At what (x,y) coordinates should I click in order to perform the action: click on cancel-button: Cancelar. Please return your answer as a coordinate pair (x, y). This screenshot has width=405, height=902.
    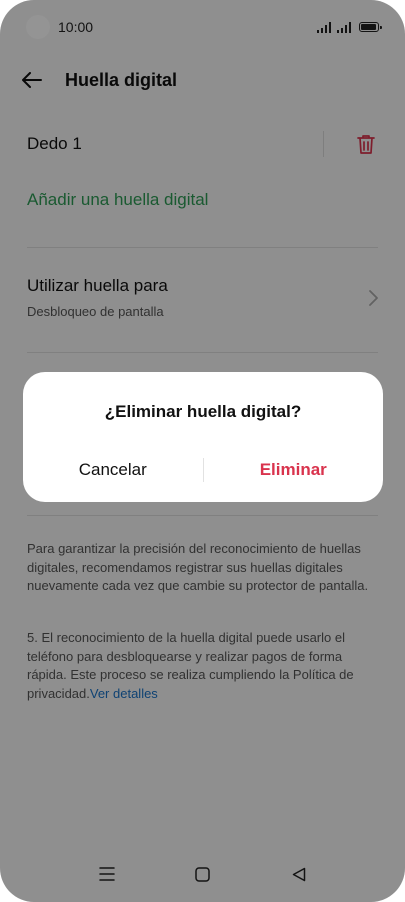
    Looking at the image, I should click on (113, 470).